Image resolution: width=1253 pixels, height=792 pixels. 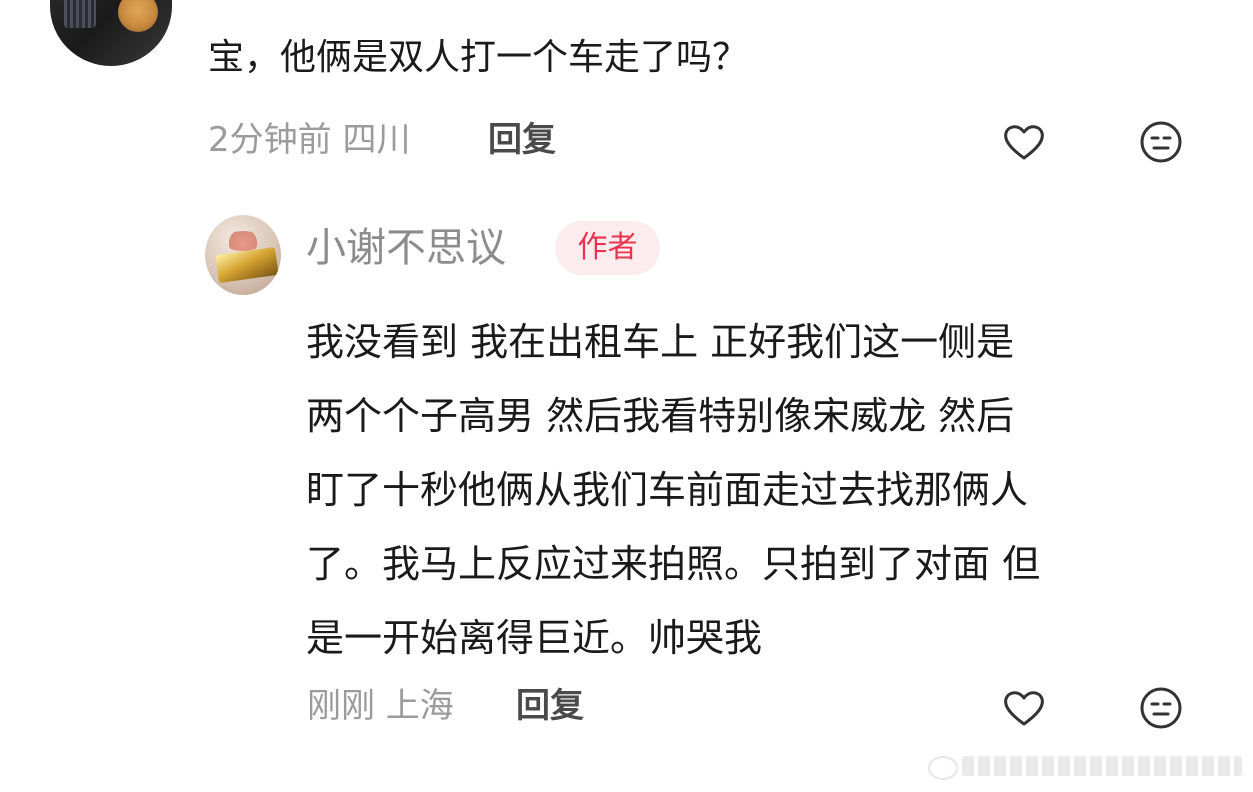 I want to click on watermark-text-graphic, so click(x=1102, y=766).